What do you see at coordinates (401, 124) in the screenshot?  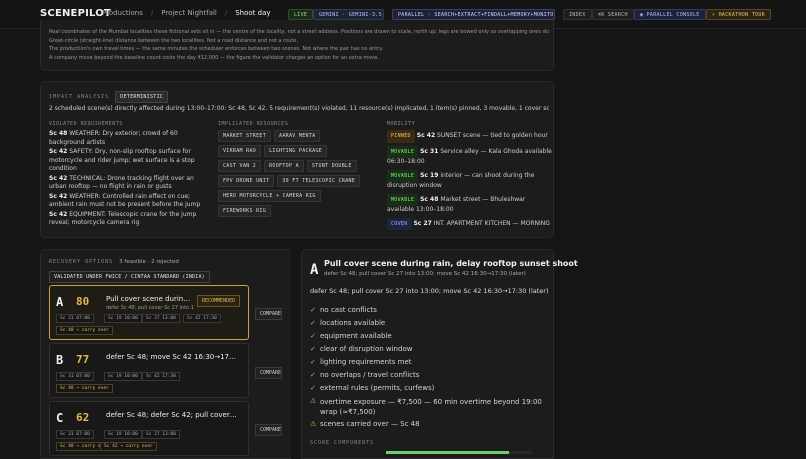 I see `mobility-label: MOBILITY` at bounding box center [401, 124].